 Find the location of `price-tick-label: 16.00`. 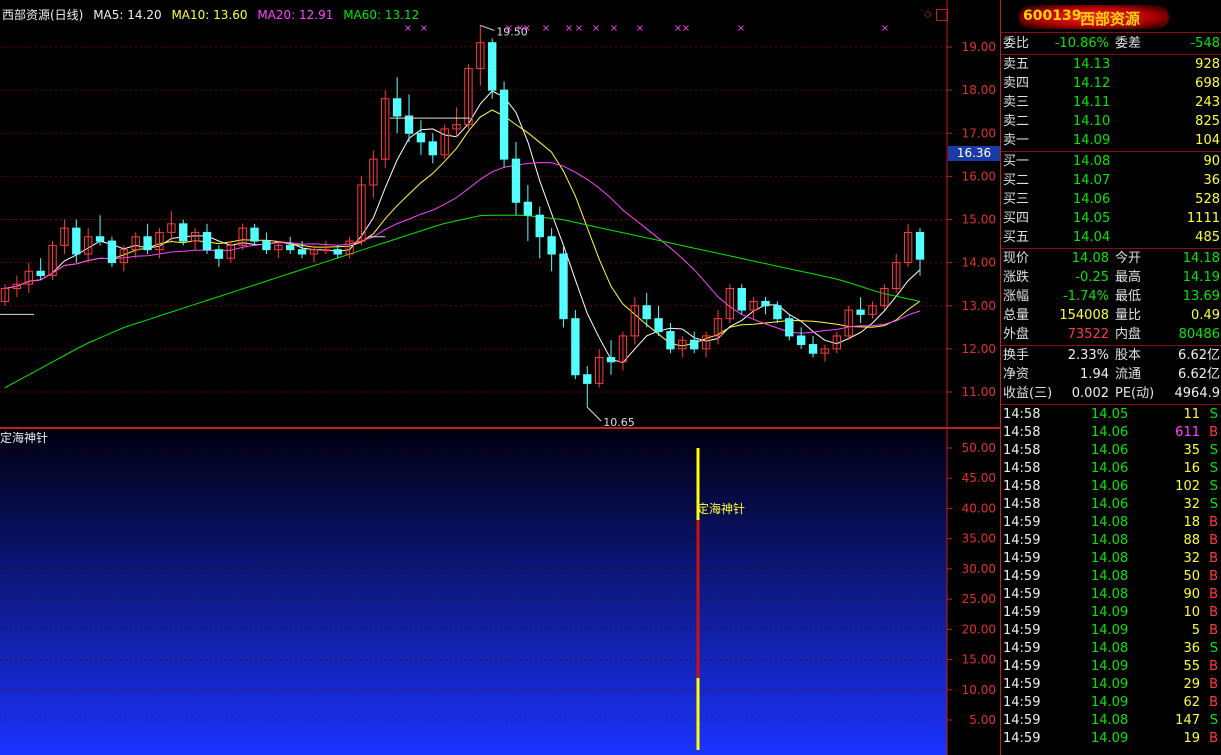

price-tick-label: 16.00 is located at coordinates (979, 176).